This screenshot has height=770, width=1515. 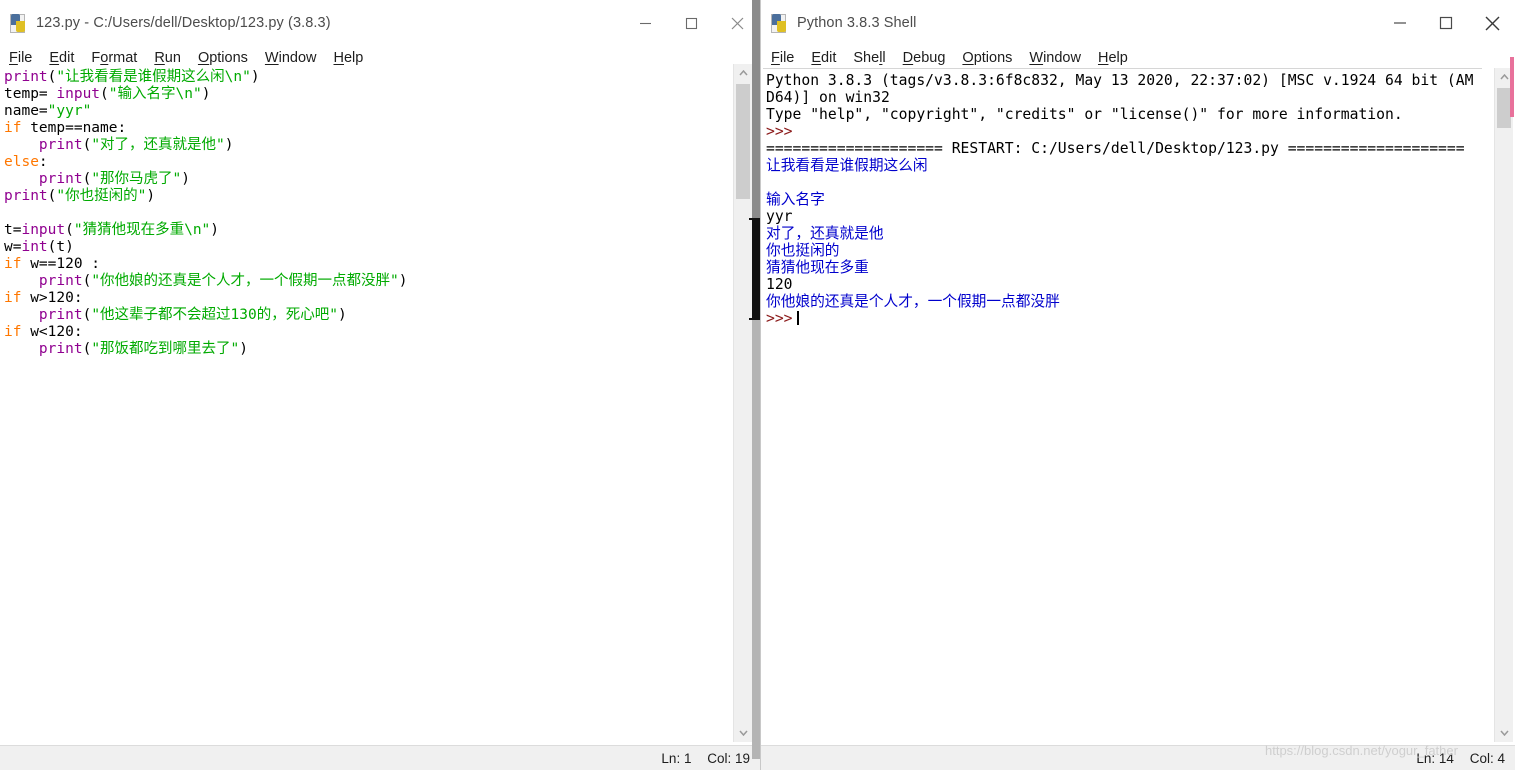 What do you see at coordinates (13, 230) in the screenshot?
I see `code-token: t=` at bounding box center [13, 230].